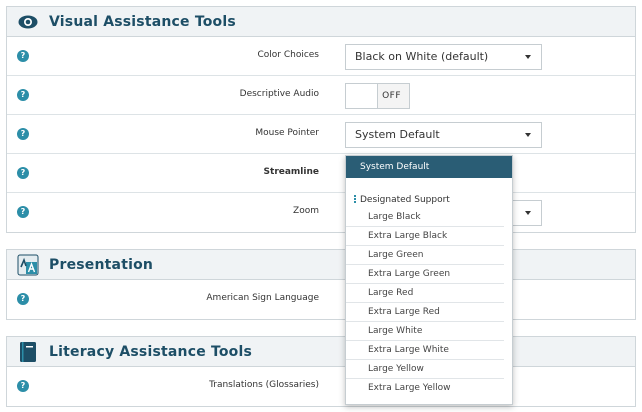 This screenshot has height=412, width=642. I want to click on asl-row: ? American Sign Language, so click(321, 299).